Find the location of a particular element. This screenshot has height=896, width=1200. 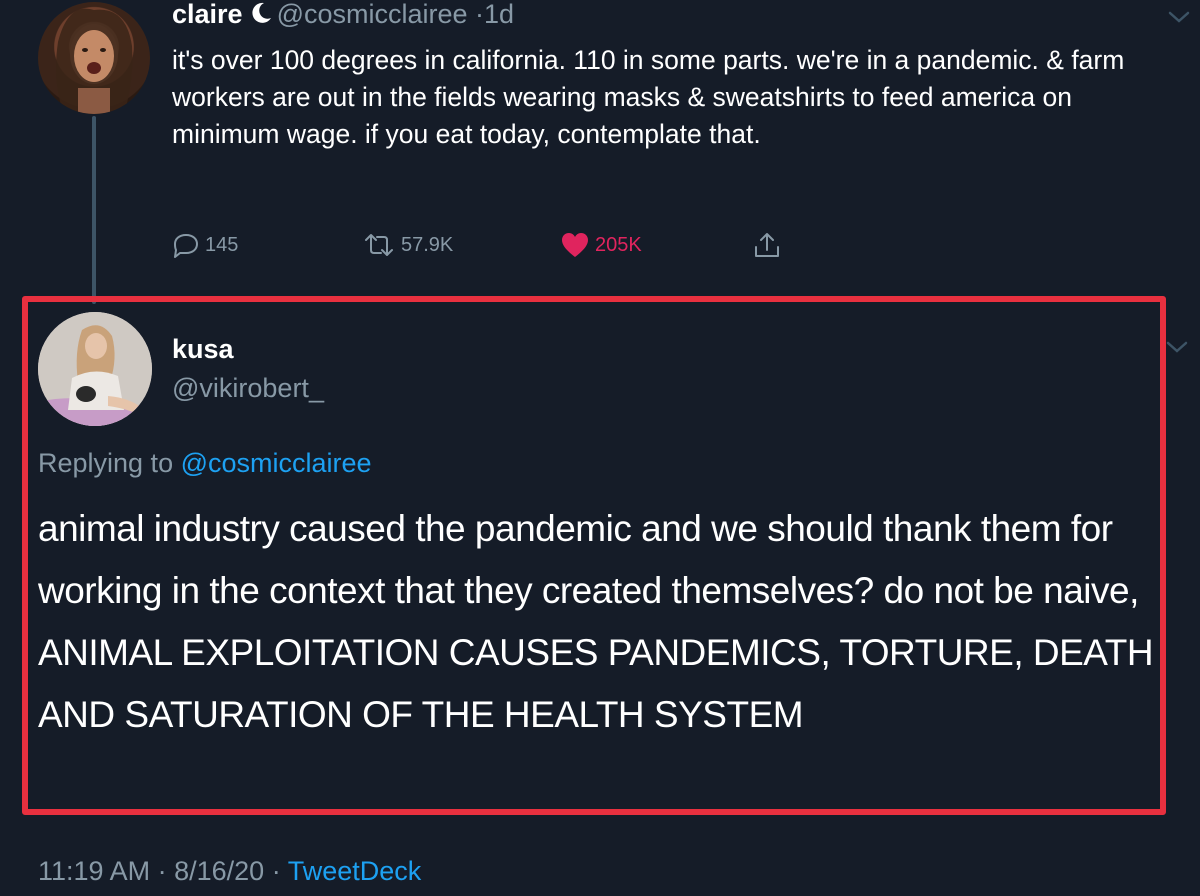

parent-tweet-header: claire @cosmicclairee ·1d is located at coordinates (343, 17).